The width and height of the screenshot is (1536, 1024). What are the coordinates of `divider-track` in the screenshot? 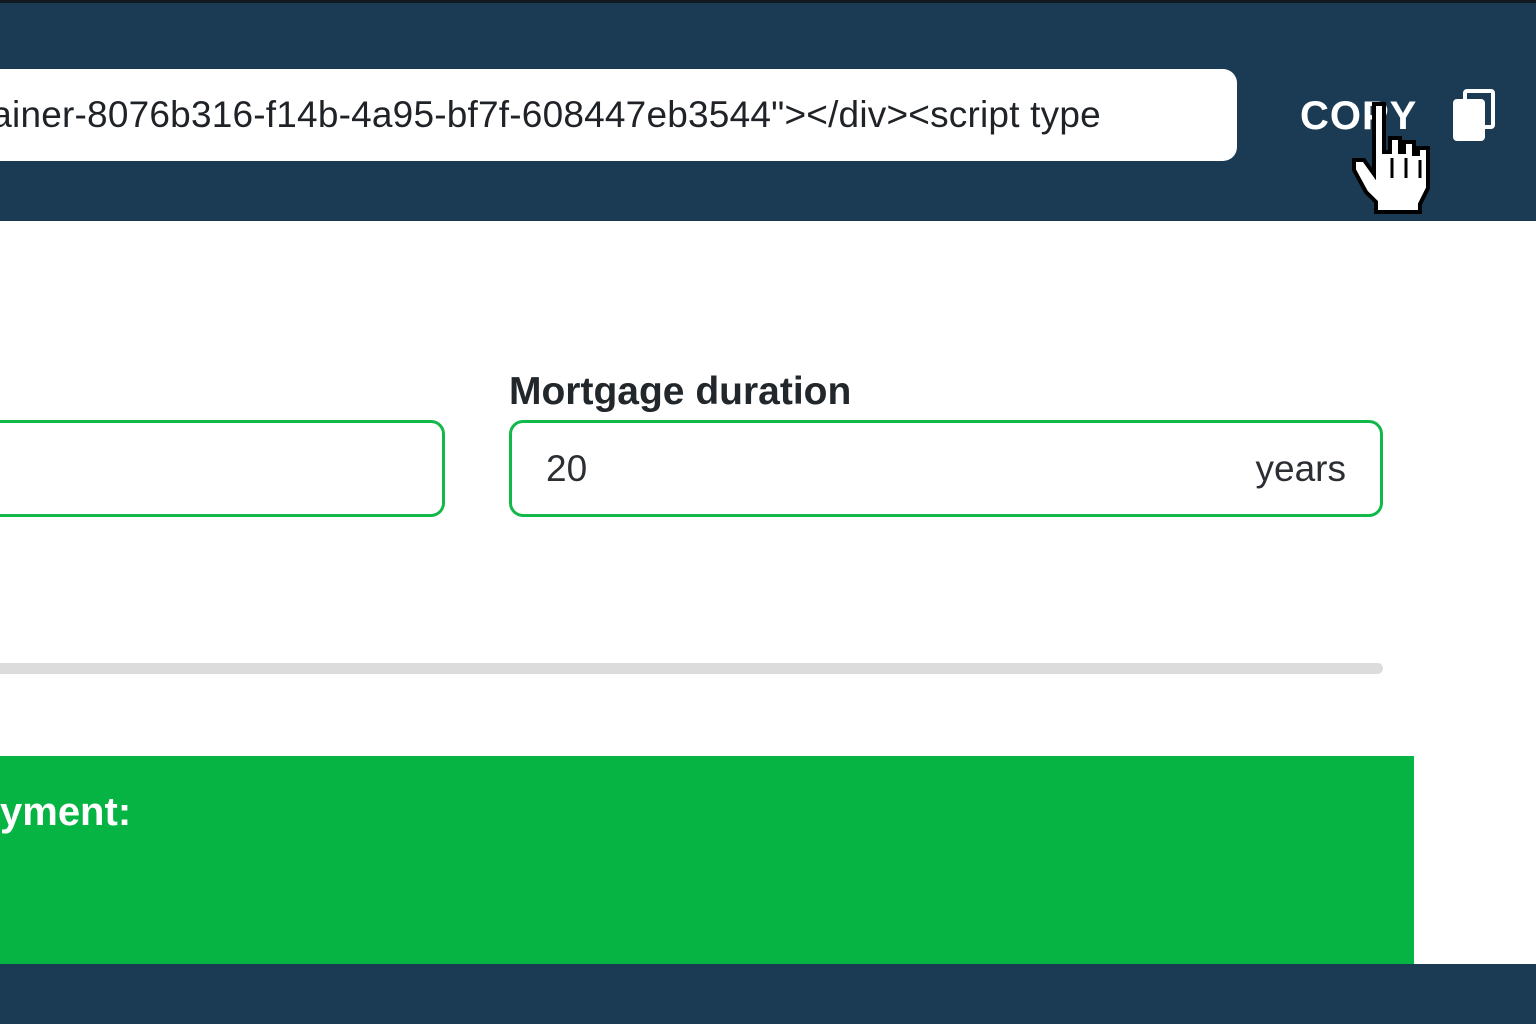 It's located at (691, 668).